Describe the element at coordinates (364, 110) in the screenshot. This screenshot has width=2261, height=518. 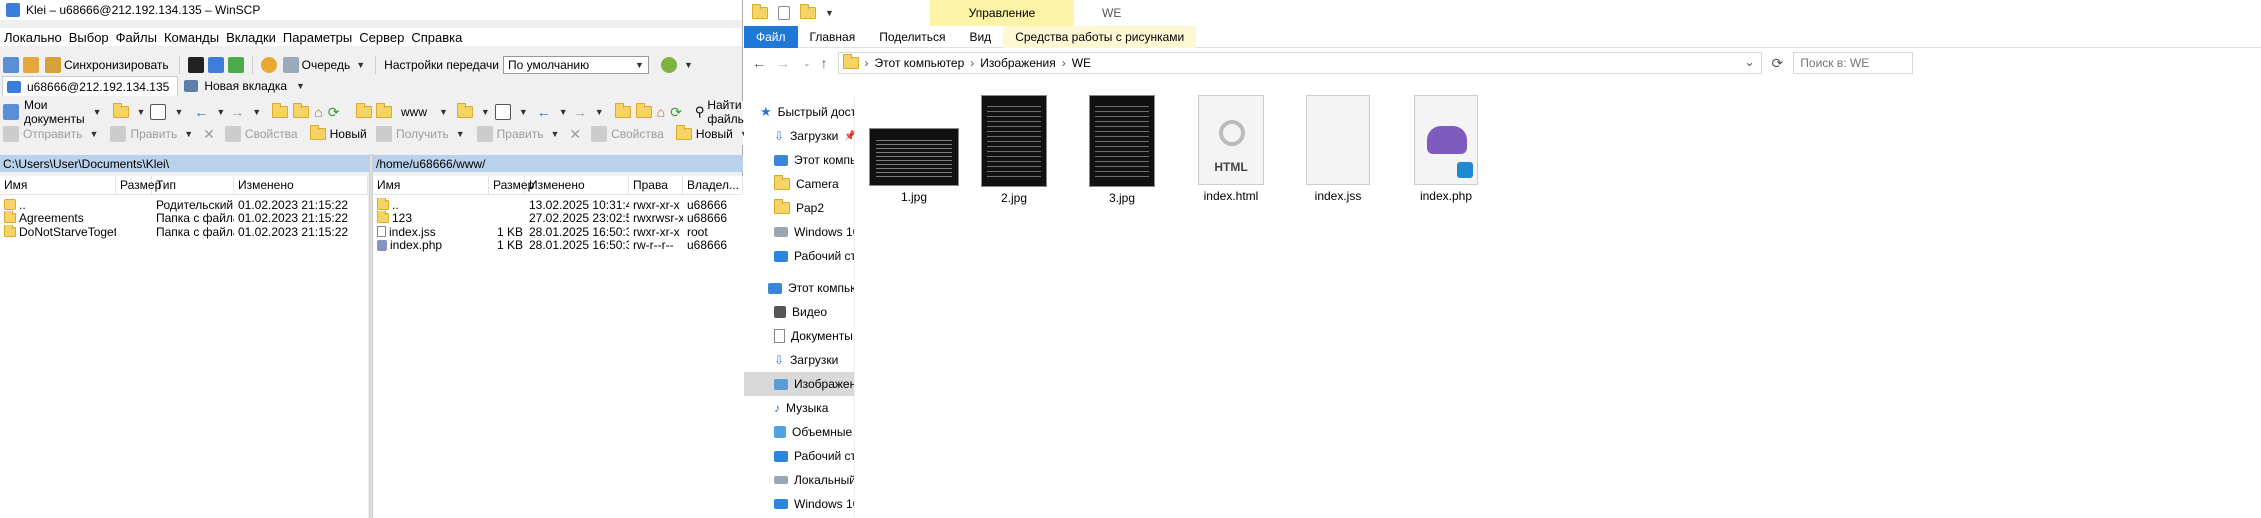
I see `find-folder-icon` at that location.